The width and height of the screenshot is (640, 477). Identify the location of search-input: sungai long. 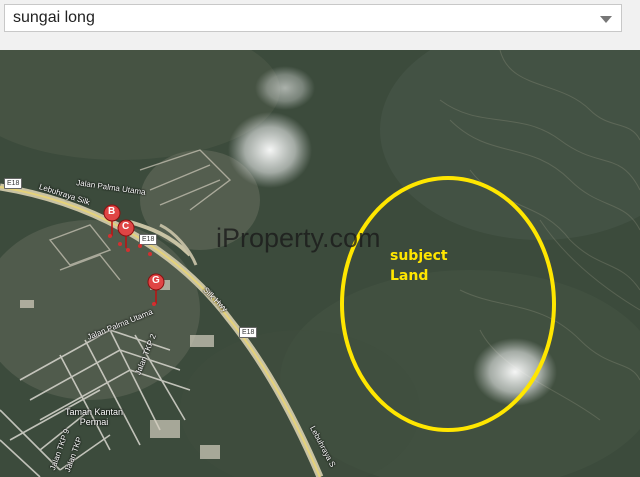
(313, 18).